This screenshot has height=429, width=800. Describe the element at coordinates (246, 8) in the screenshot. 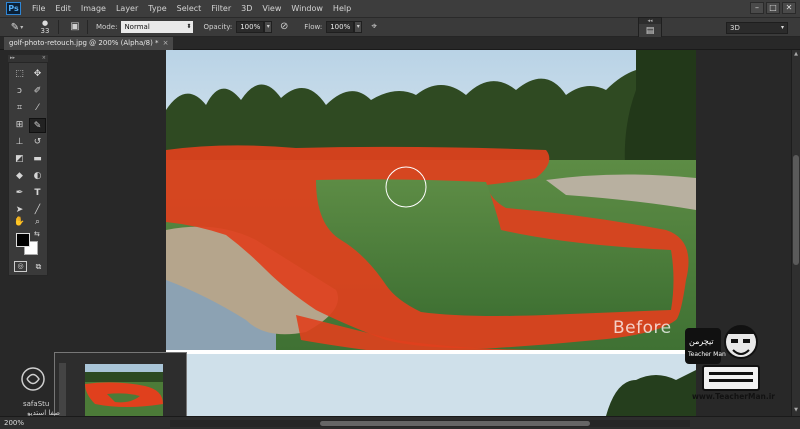

I see `menu-3d: 3D` at that location.